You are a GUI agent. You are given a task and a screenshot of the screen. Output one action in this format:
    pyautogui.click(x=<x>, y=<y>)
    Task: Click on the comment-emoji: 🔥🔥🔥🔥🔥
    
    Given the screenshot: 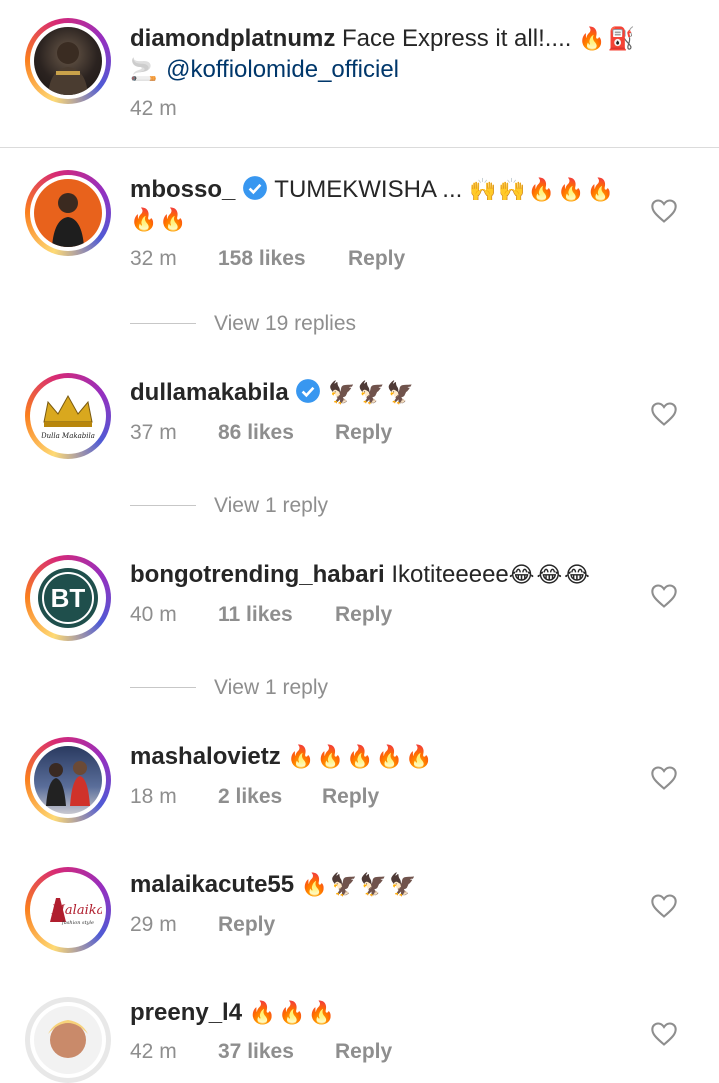 What is the action you would take?
    pyautogui.click(x=361, y=756)
    